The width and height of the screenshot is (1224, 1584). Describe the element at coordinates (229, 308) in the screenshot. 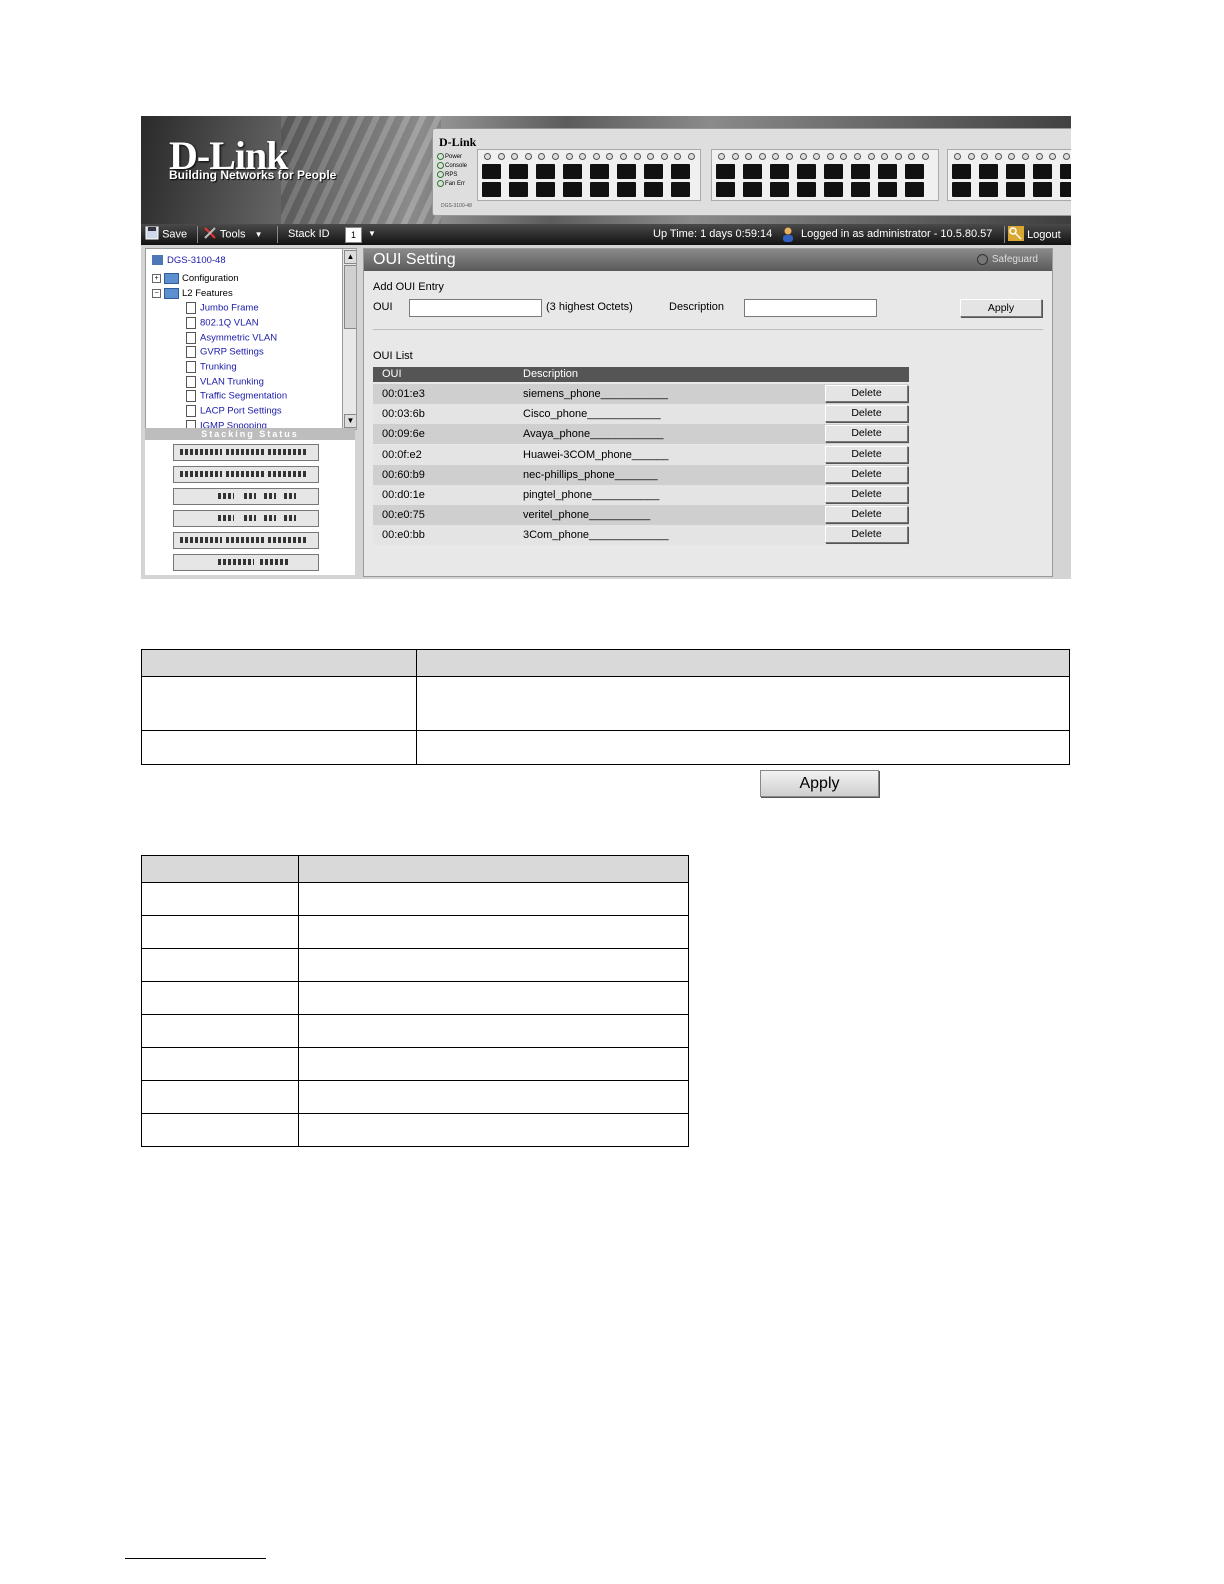

I see `tree-label: Jumbo Frame` at that location.